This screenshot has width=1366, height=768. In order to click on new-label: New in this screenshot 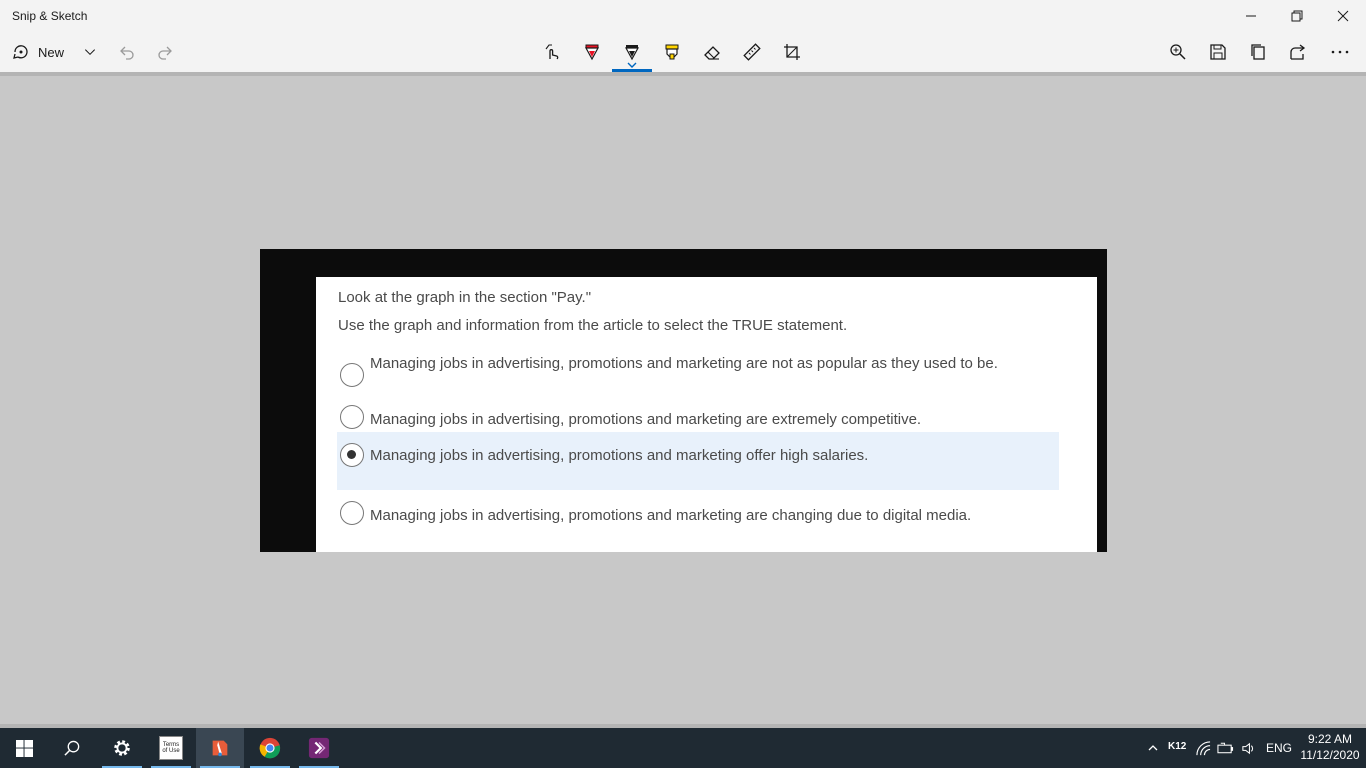, I will do `click(51, 52)`.